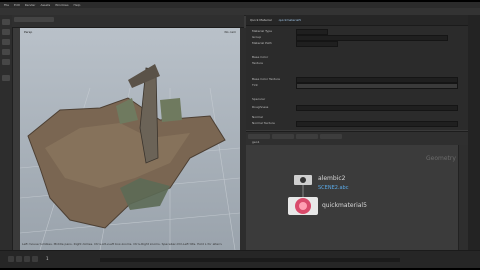  I want to click on param-label: Base Color, so click(260, 57).